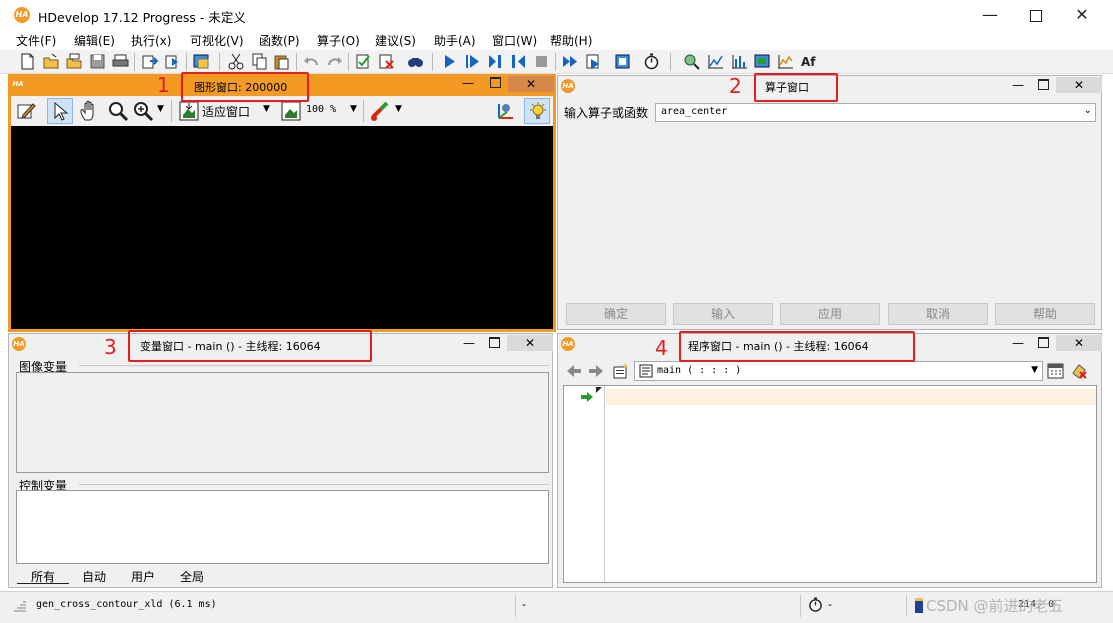 The image size is (1113, 623). I want to click on zoom-graphics-icon, so click(691, 61).